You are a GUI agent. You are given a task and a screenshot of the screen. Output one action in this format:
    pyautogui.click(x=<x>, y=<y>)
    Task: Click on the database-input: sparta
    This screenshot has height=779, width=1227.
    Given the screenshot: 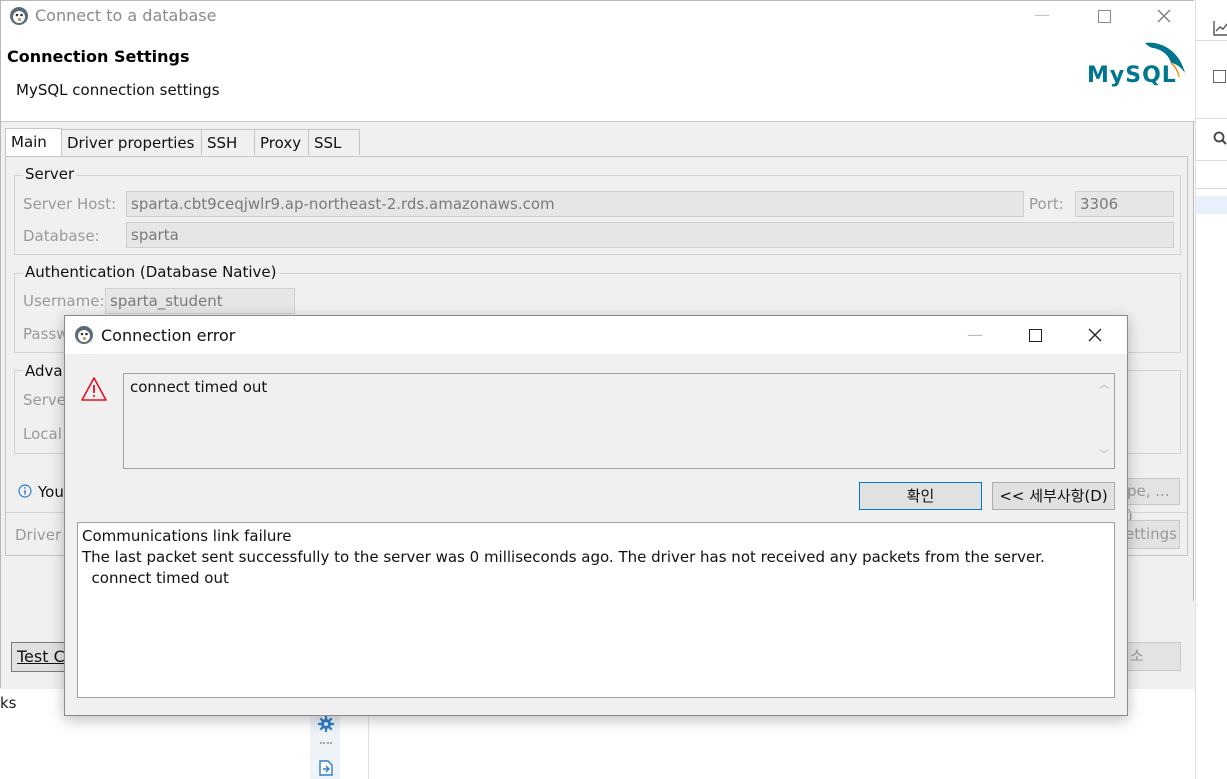 What is the action you would take?
    pyautogui.click(x=650, y=235)
    